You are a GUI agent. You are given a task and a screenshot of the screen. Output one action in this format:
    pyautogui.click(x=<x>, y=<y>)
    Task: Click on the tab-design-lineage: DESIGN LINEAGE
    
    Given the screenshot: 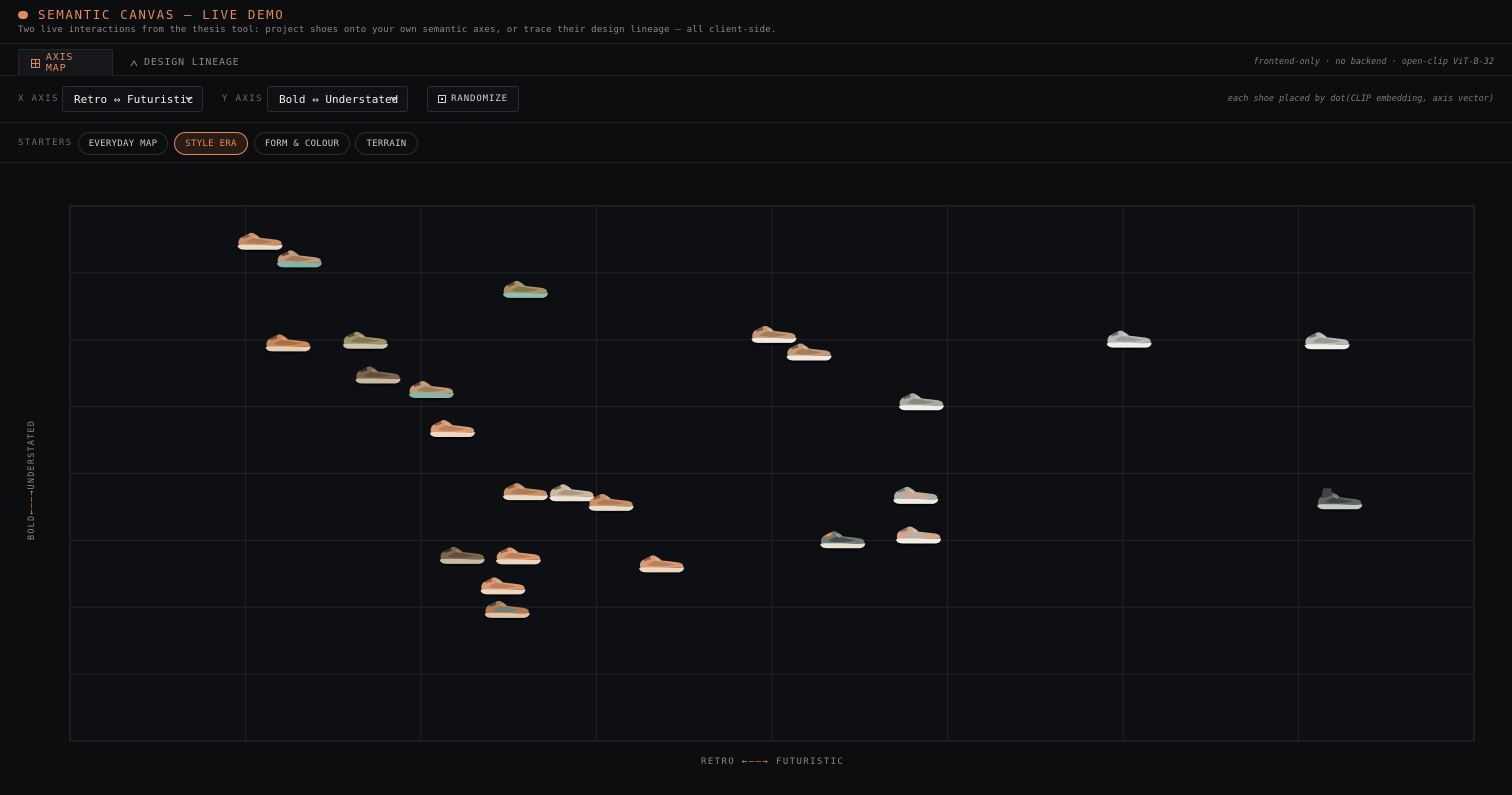 What is the action you would take?
    pyautogui.click(x=185, y=62)
    